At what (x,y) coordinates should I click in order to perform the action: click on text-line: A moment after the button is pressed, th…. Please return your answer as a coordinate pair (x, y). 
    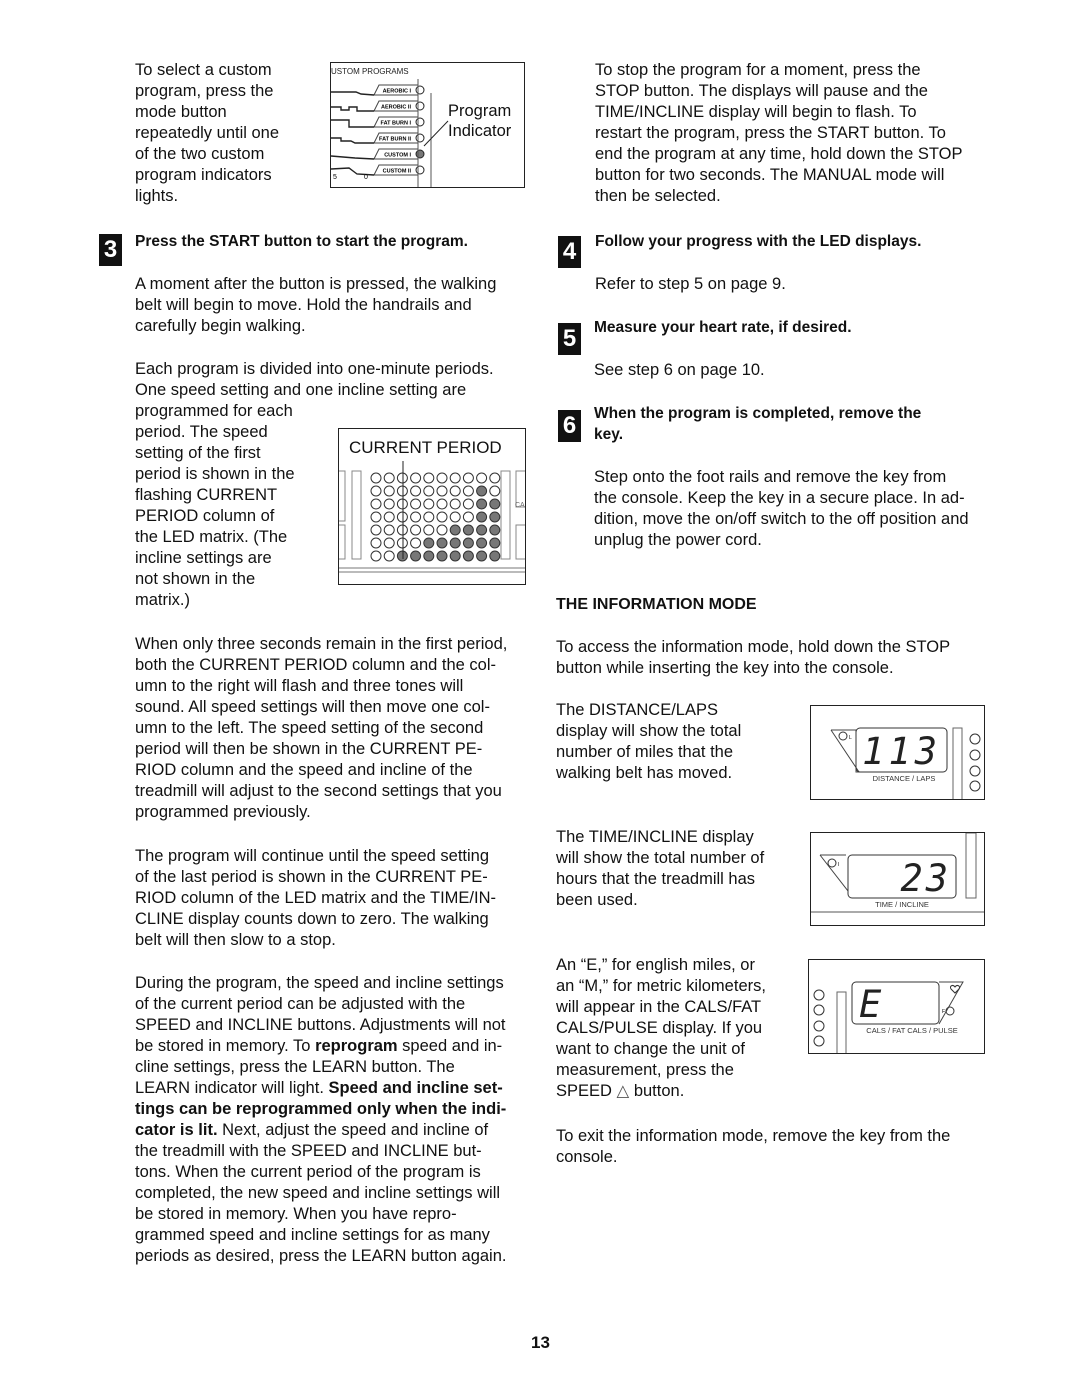
    Looking at the image, I should click on (316, 284).